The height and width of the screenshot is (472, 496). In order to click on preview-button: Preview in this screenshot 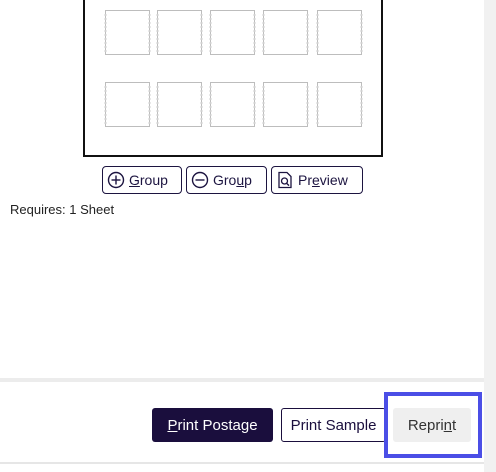, I will do `click(317, 180)`.